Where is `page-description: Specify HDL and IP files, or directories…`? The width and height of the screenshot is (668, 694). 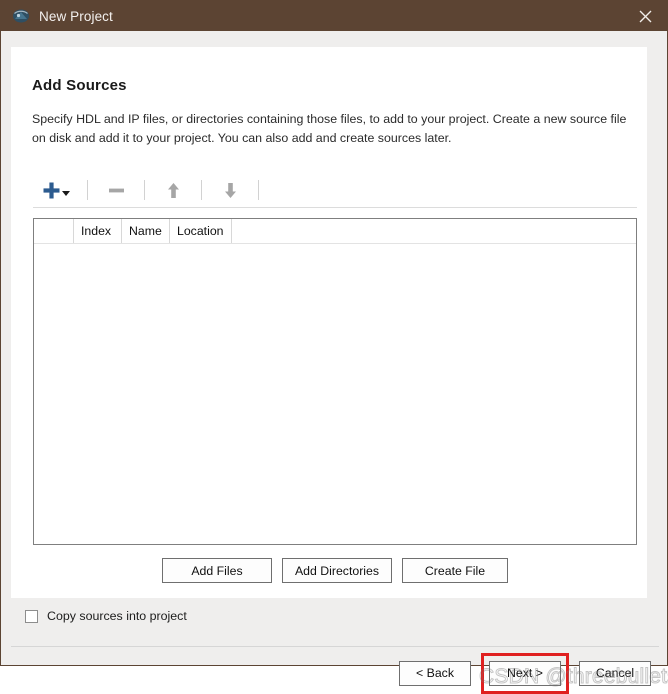 page-description: Specify HDL and IP files, or directories… is located at coordinates (329, 128).